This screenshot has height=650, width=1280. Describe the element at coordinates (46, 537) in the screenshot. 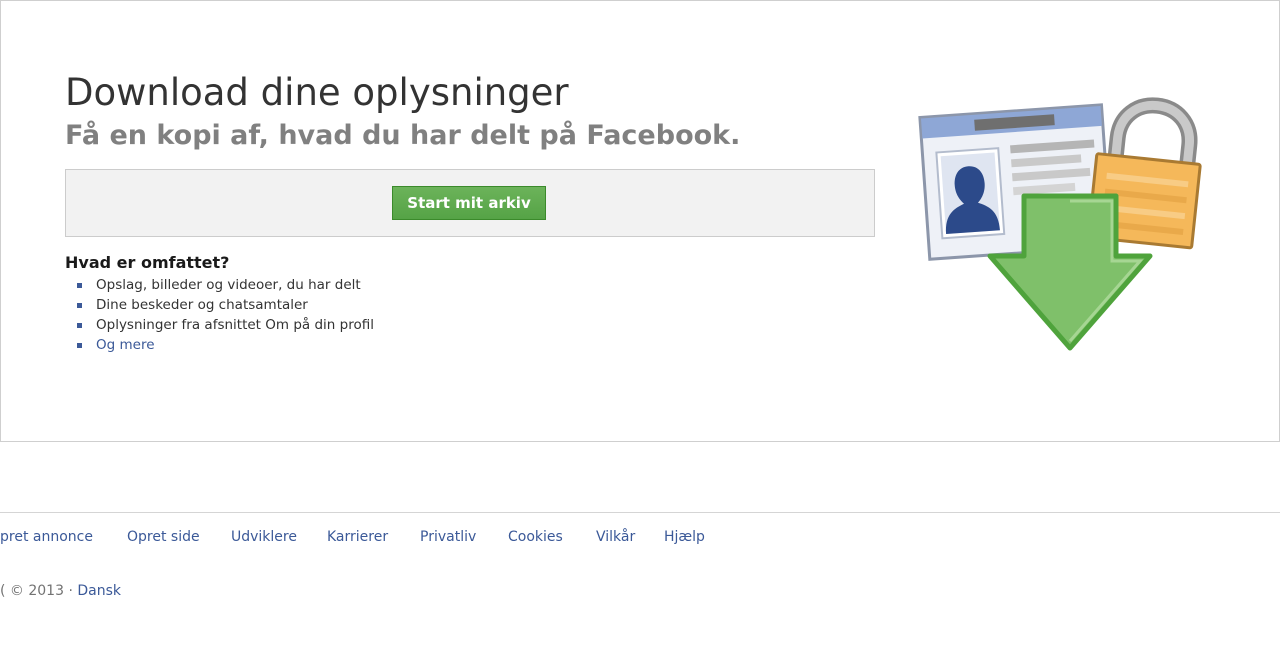

I see `footer-link-create-ad: pret annonce` at that location.